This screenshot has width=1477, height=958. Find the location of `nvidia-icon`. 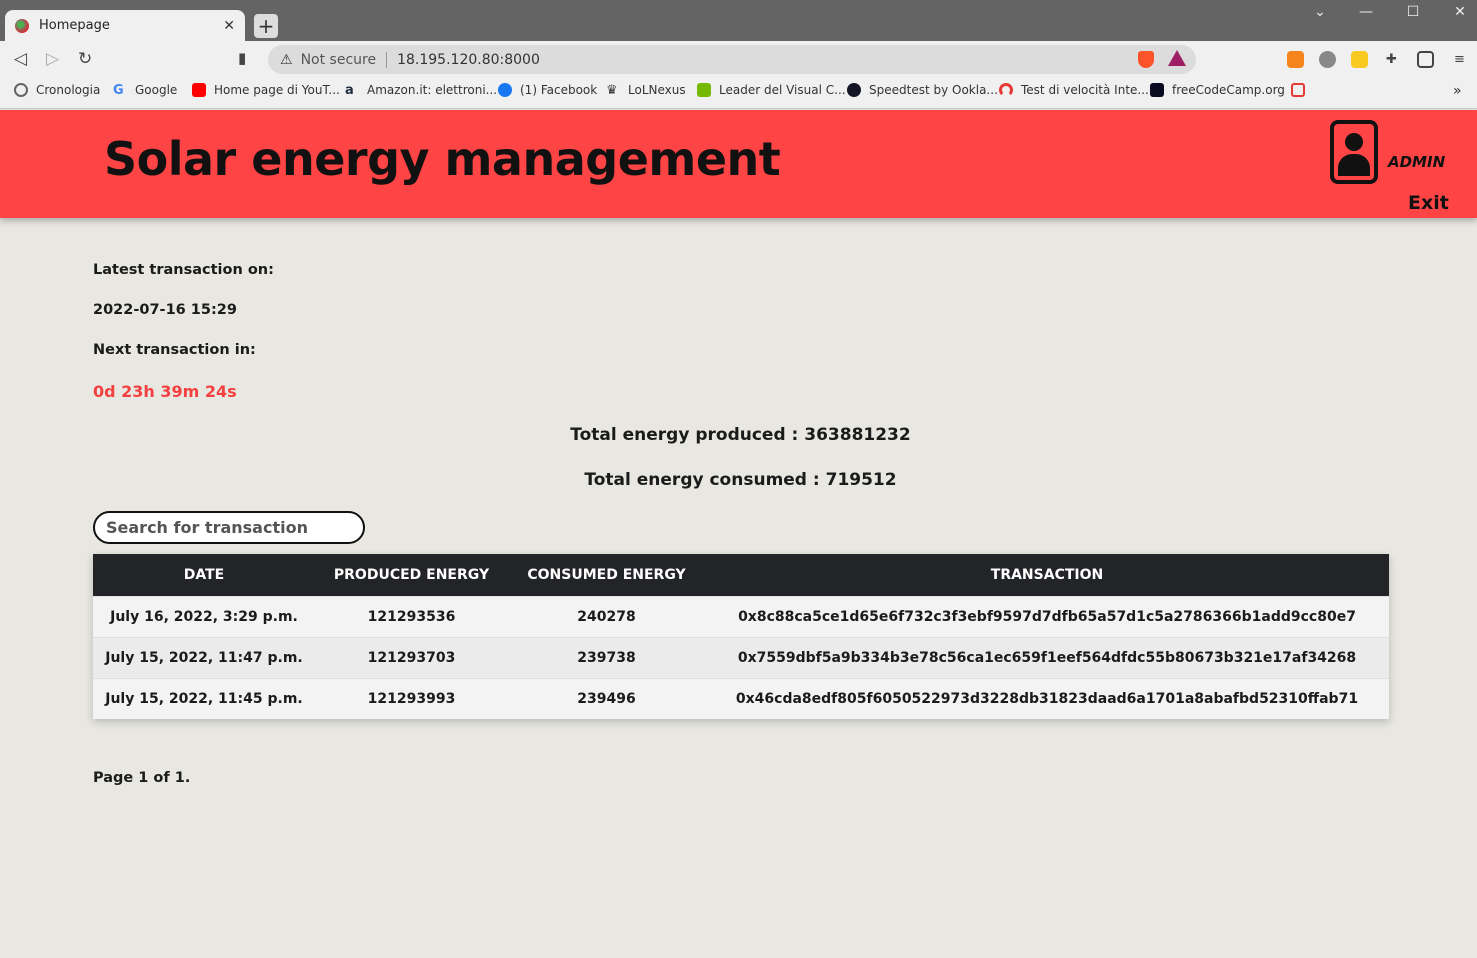

nvidia-icon is located at coordinates (704, 90).